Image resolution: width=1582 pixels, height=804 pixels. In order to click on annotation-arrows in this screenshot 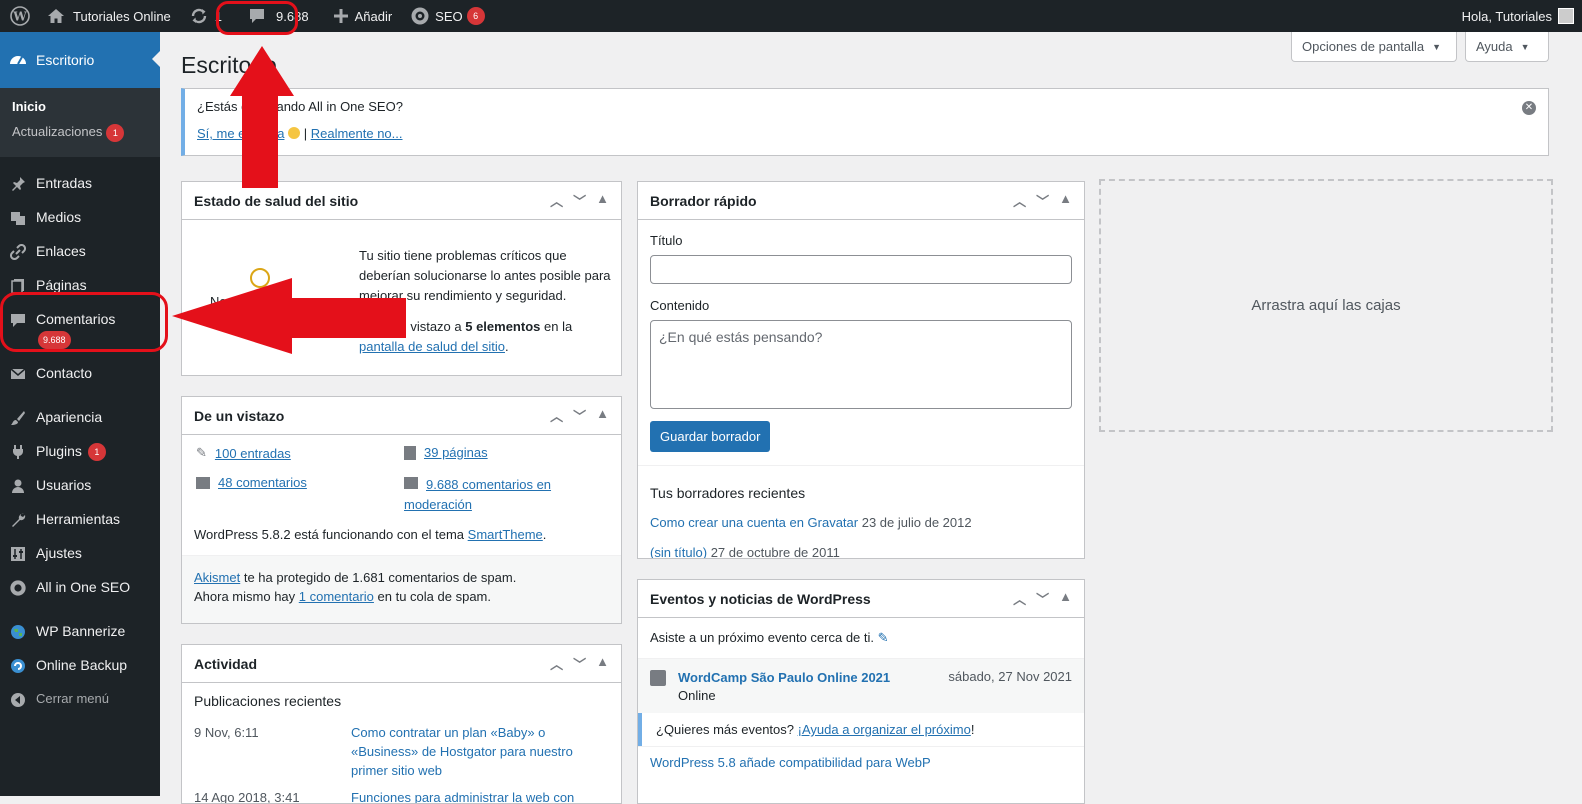, I will do `click(289, 200)`.